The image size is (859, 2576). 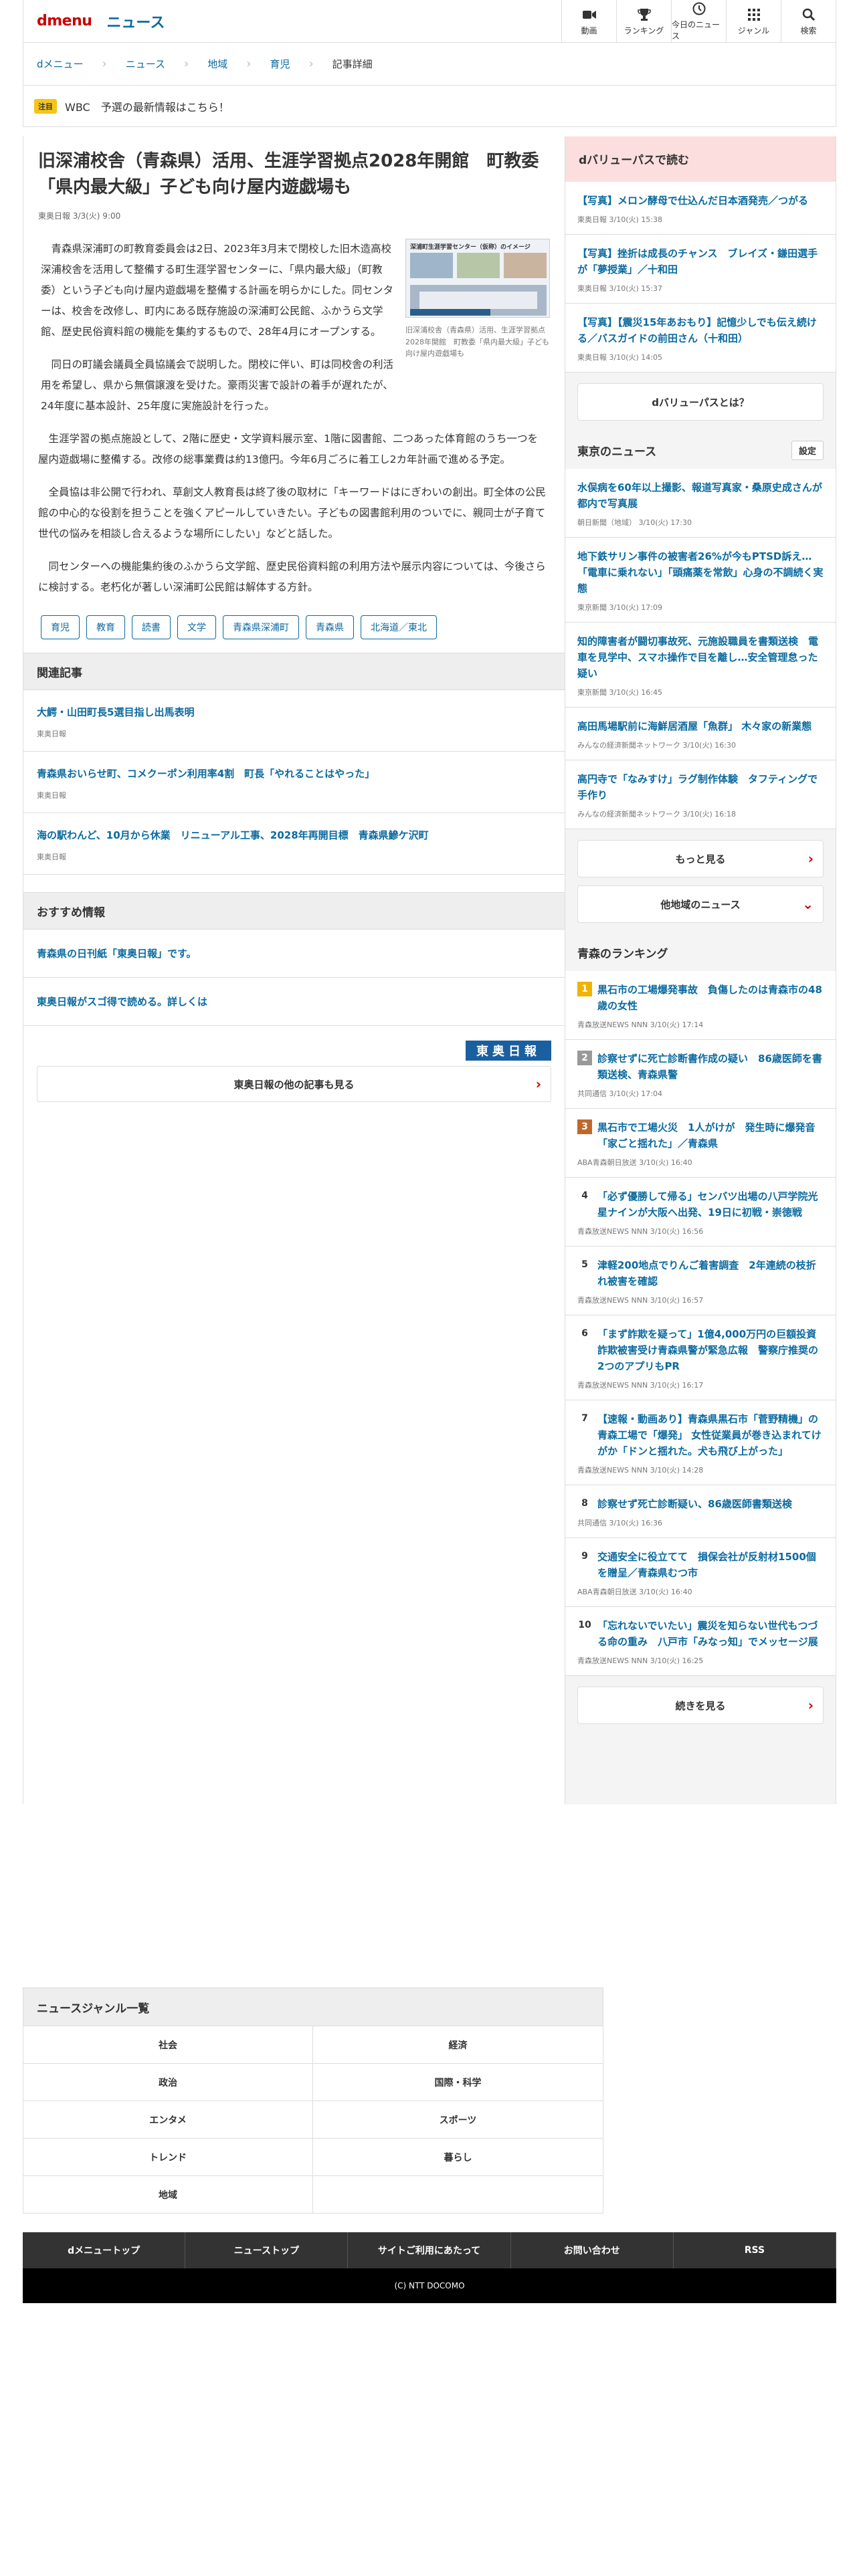 I want to click on recommend-item: 東奥日報がスゴ得で読める。詳しくは, so click(x=294, y=1002).